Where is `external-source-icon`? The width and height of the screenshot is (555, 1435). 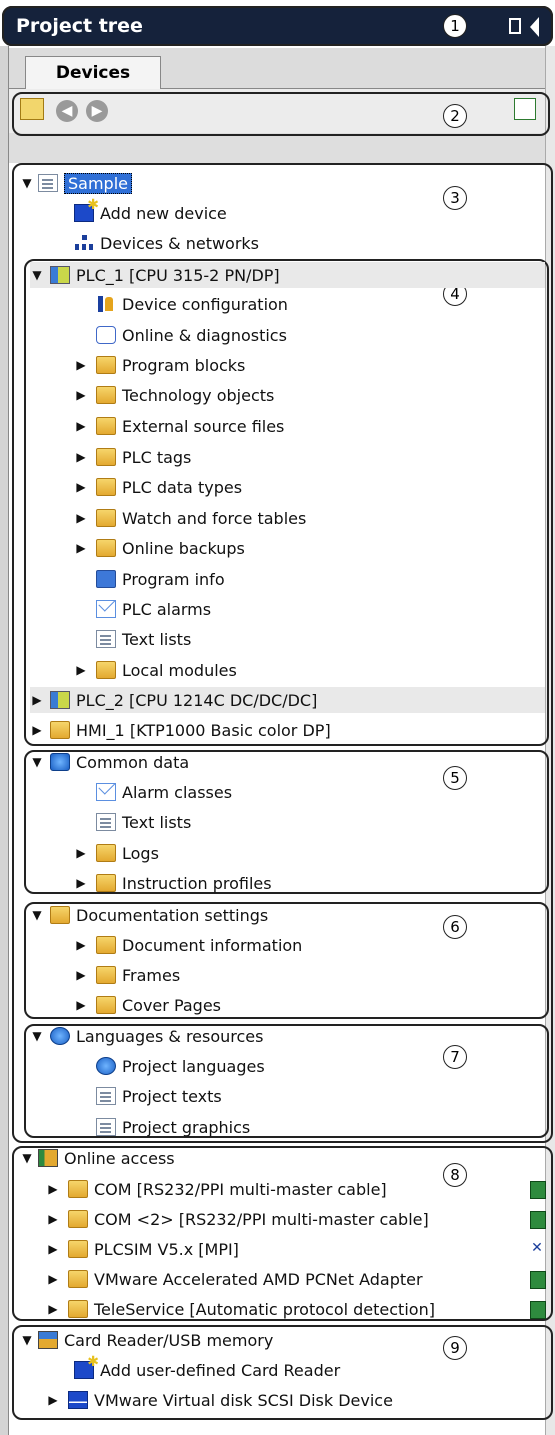 external-source-icon is located at coordinates (106, 426).